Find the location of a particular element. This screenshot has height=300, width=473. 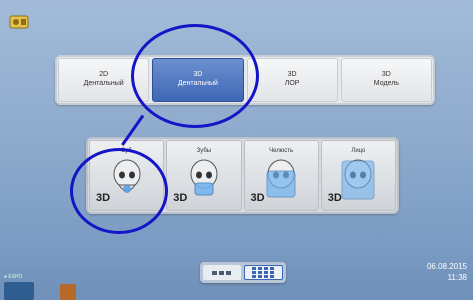

scan-area-jaw: Челюсть 3D is located at coordinates (281, 175).